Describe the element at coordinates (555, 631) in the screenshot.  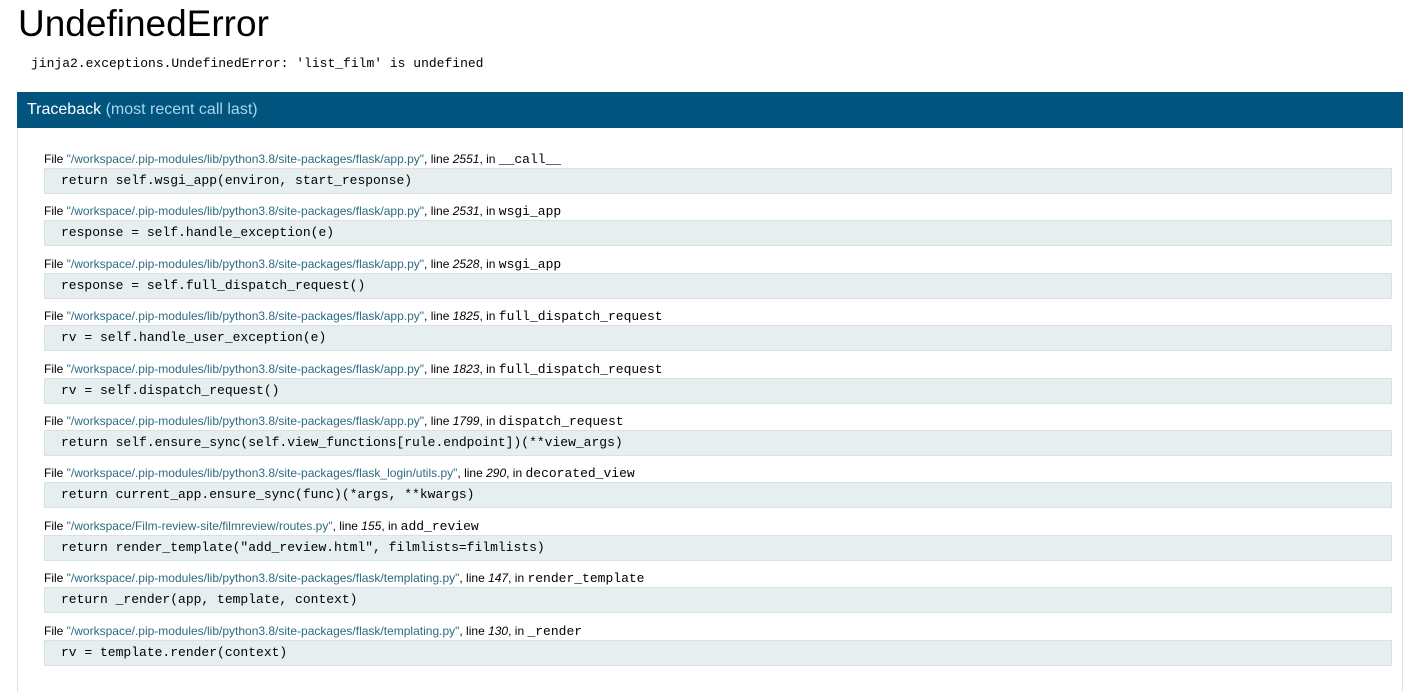
I see `frame-function: _render` at that location.